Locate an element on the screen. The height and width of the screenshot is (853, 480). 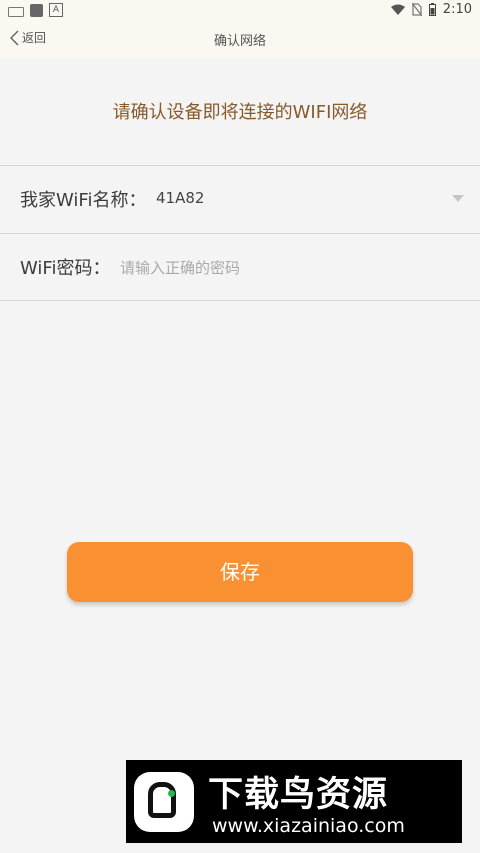
instruction-text: 请确认设备即将连接的WIFI网络 is located at coordinates (240, 112).